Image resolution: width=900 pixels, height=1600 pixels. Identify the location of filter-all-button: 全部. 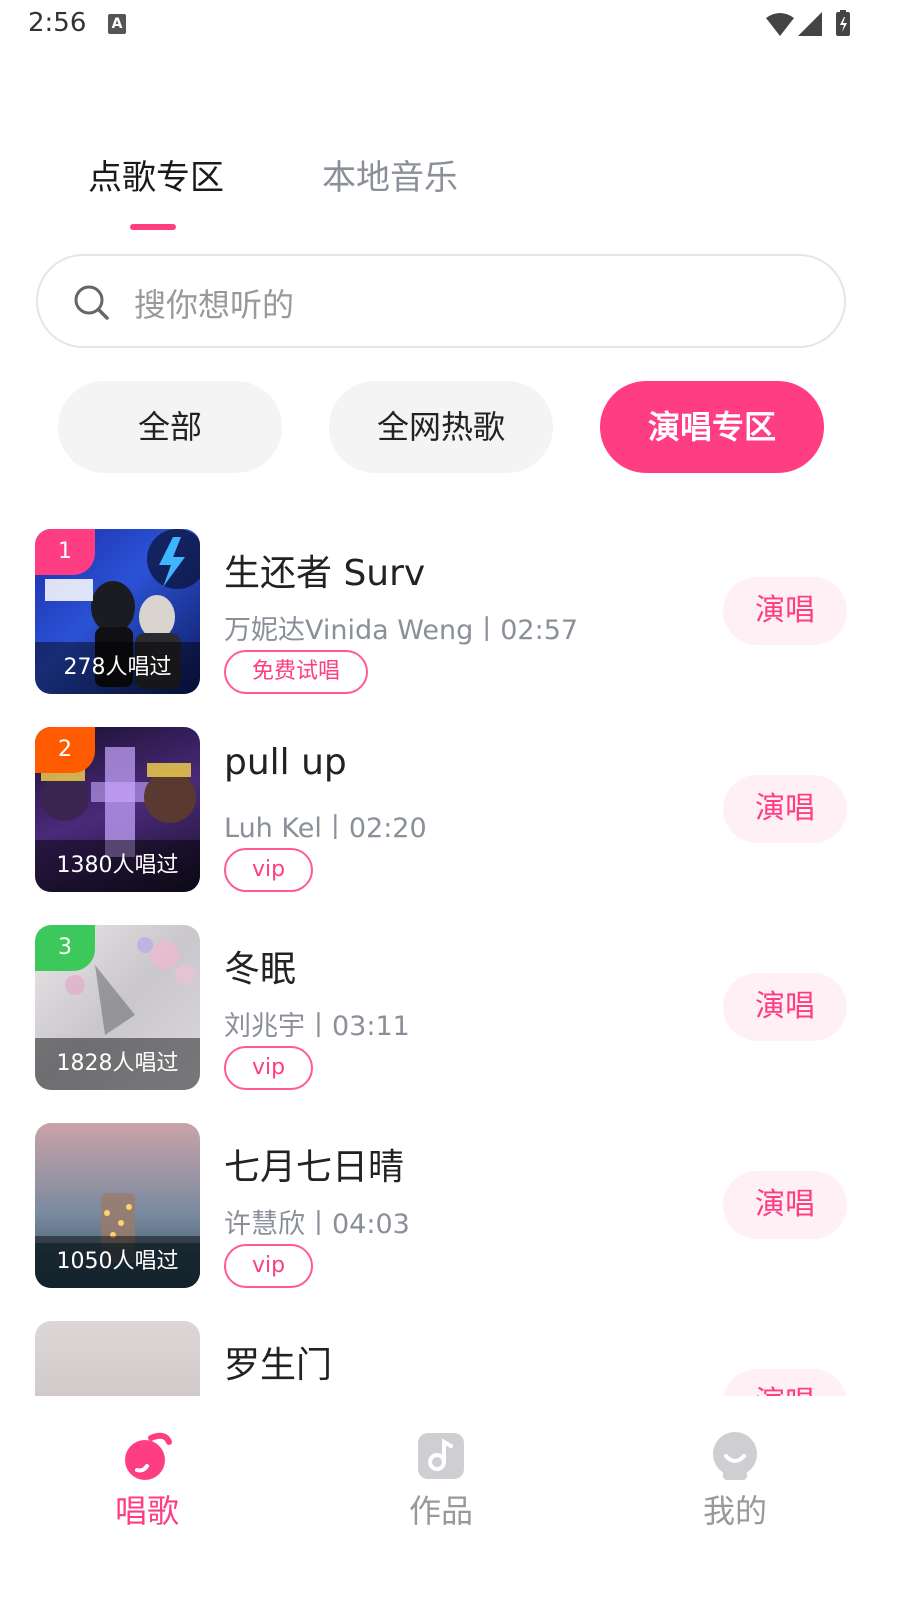
(170, 427).